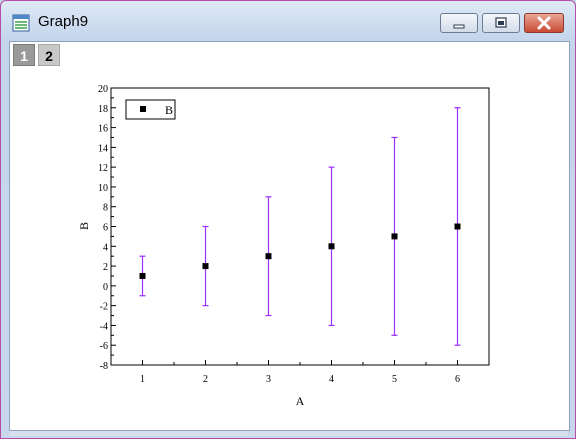 This screenshot has height=439, width=576. Describe the element at coordinates (84, 226) in the screenshot. I see `y-axis-label: B` at that location.